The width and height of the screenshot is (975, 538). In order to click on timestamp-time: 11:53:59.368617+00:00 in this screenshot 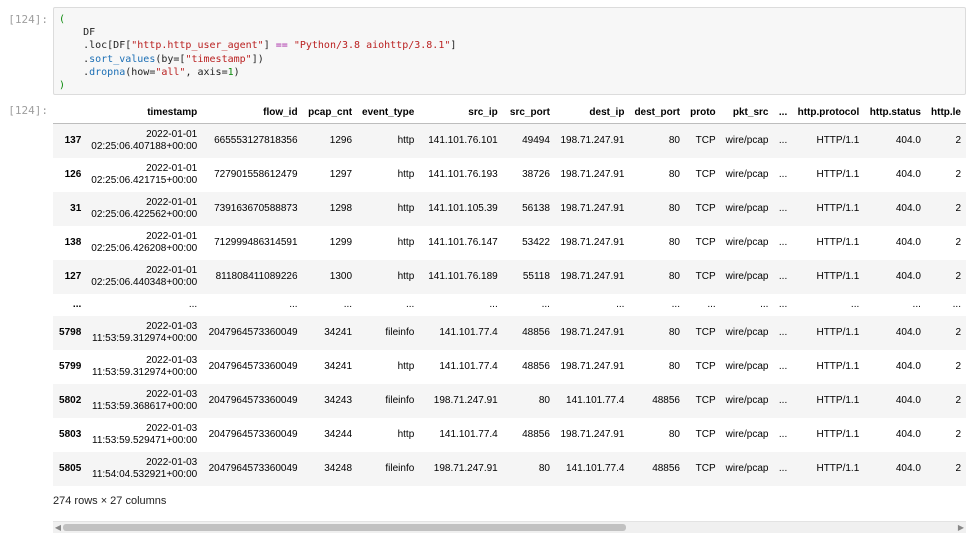, I will do `click(145, 406)`.